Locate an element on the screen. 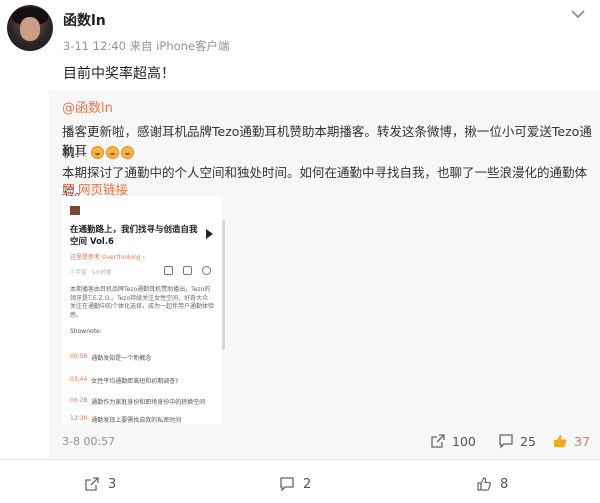  avatar-face is located at coordinates (30, 29).